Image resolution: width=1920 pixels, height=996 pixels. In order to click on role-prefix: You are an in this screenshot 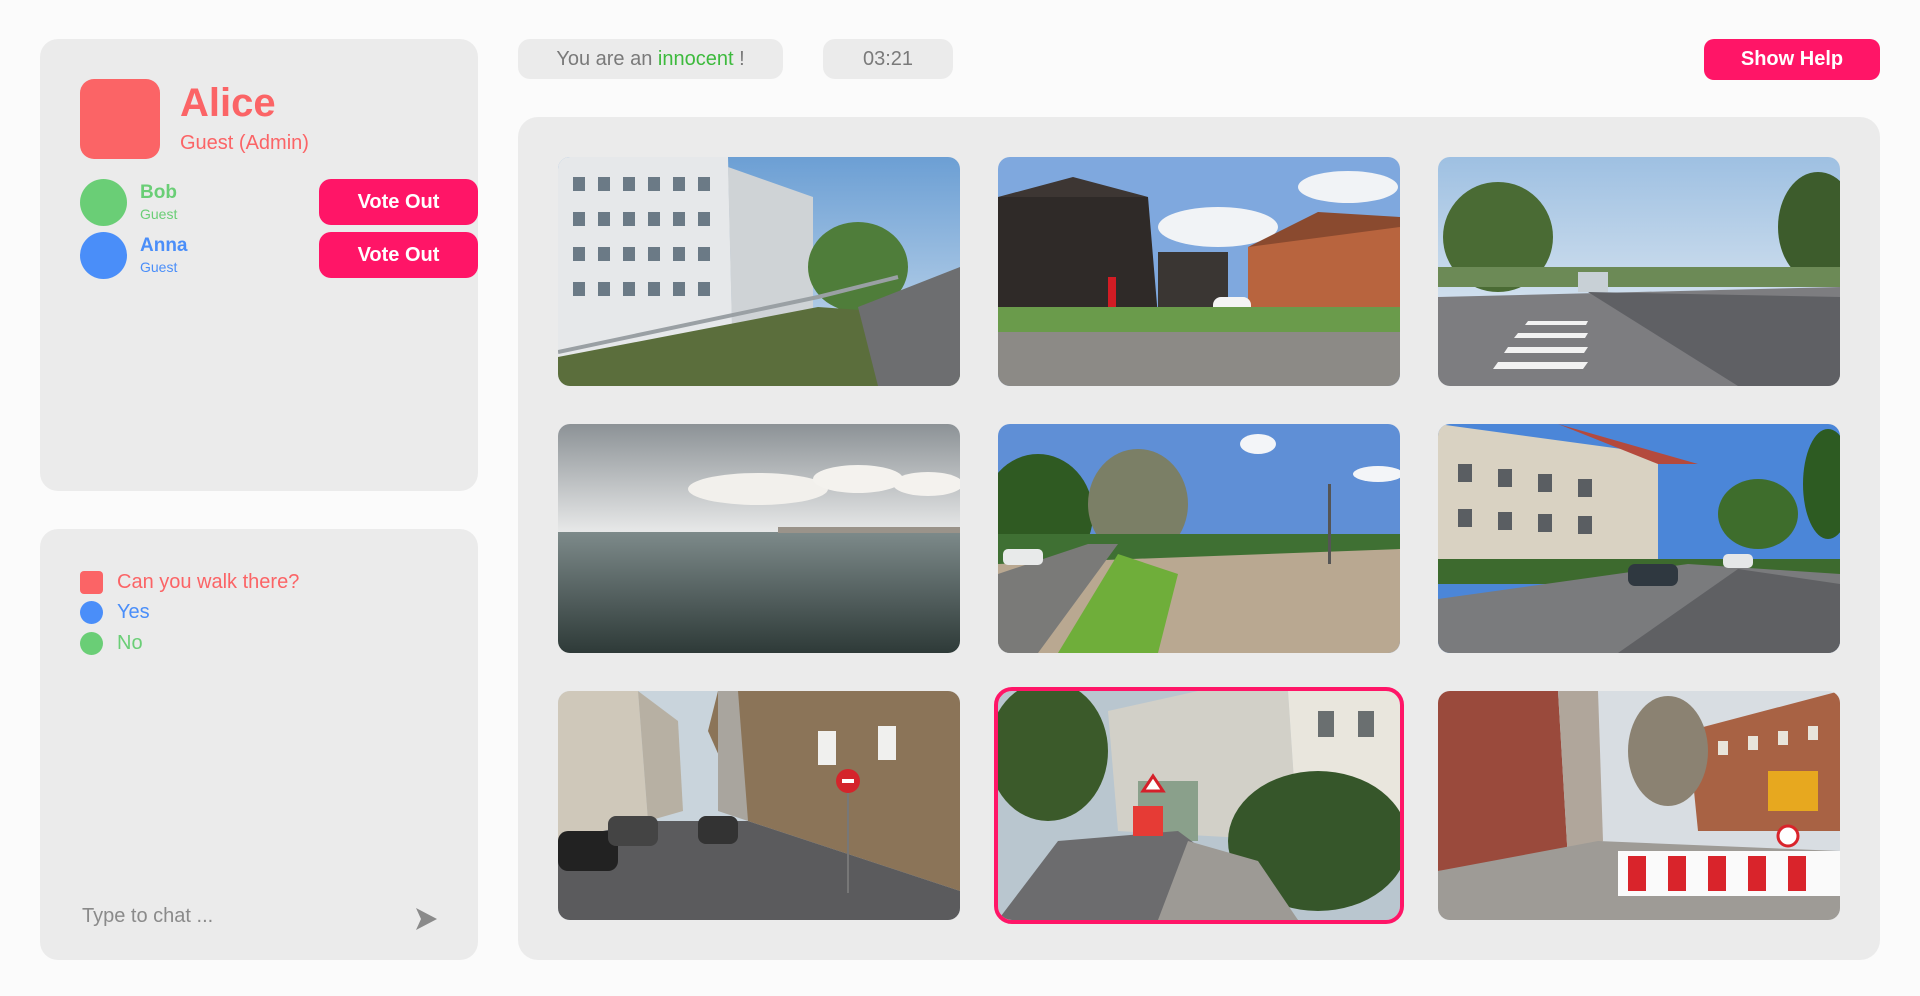, I will do `click(604, 59)`.